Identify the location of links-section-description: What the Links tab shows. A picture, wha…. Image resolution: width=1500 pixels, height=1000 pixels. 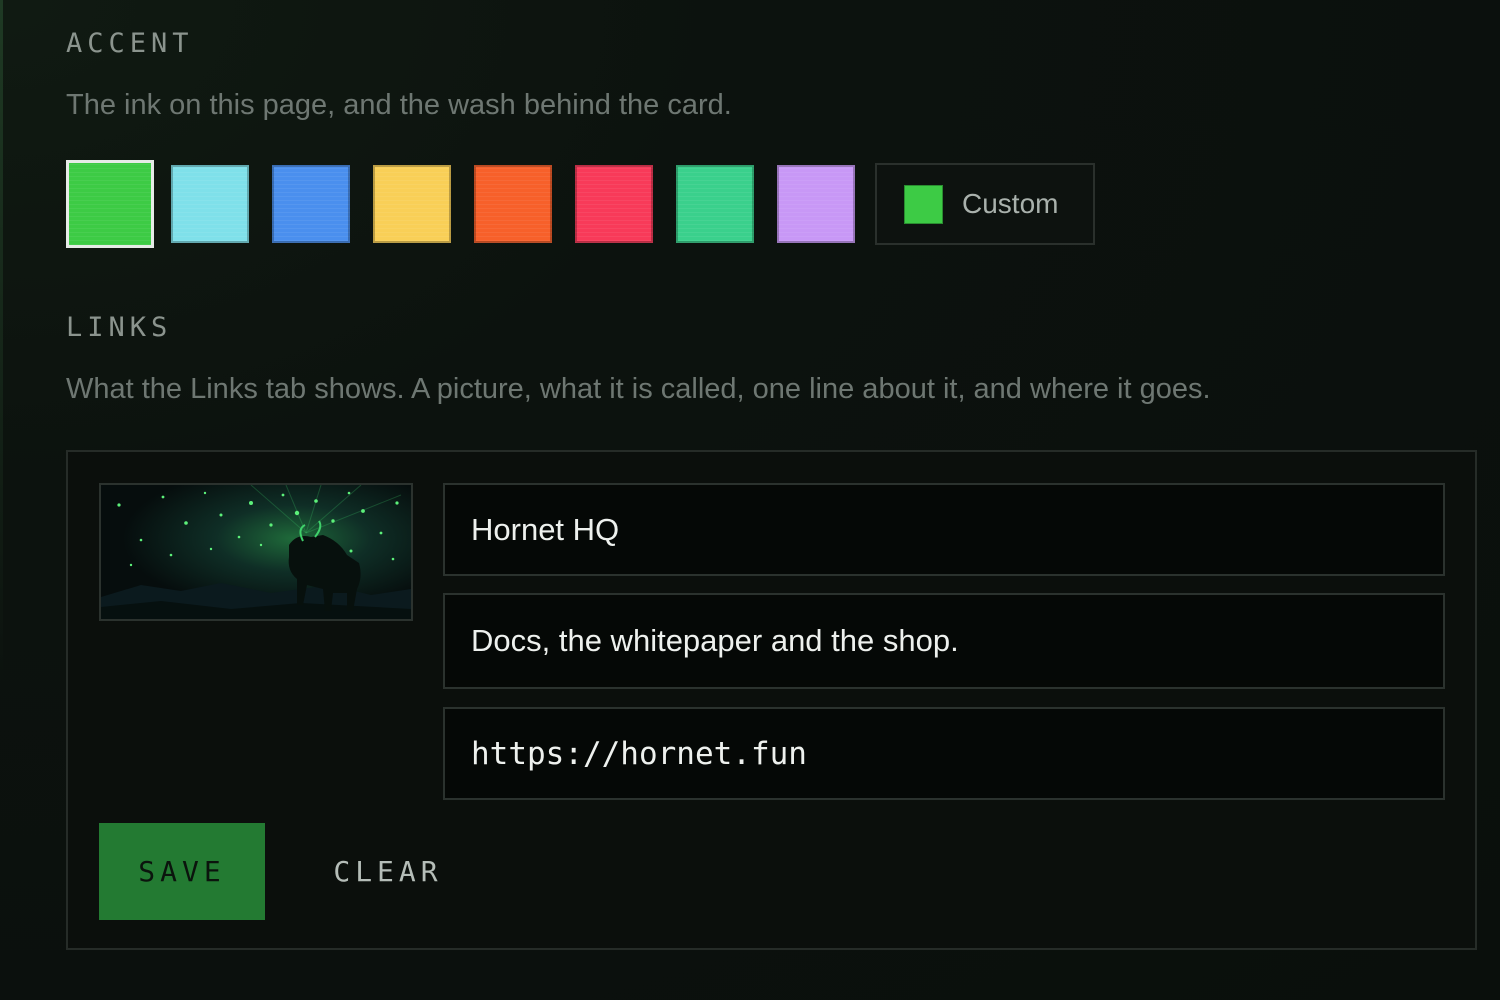
(638, 389).